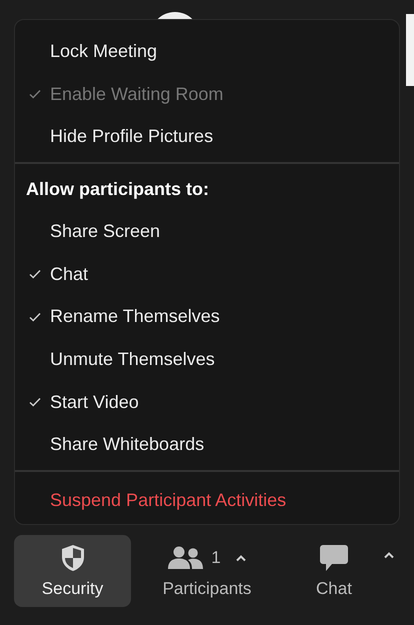 Image resolution: width=414 pixels, height=625 pixels. Describe the element at coordinates (207, 359) in the screenshot. I see `menu-item: Unmute Themselves` at that location.